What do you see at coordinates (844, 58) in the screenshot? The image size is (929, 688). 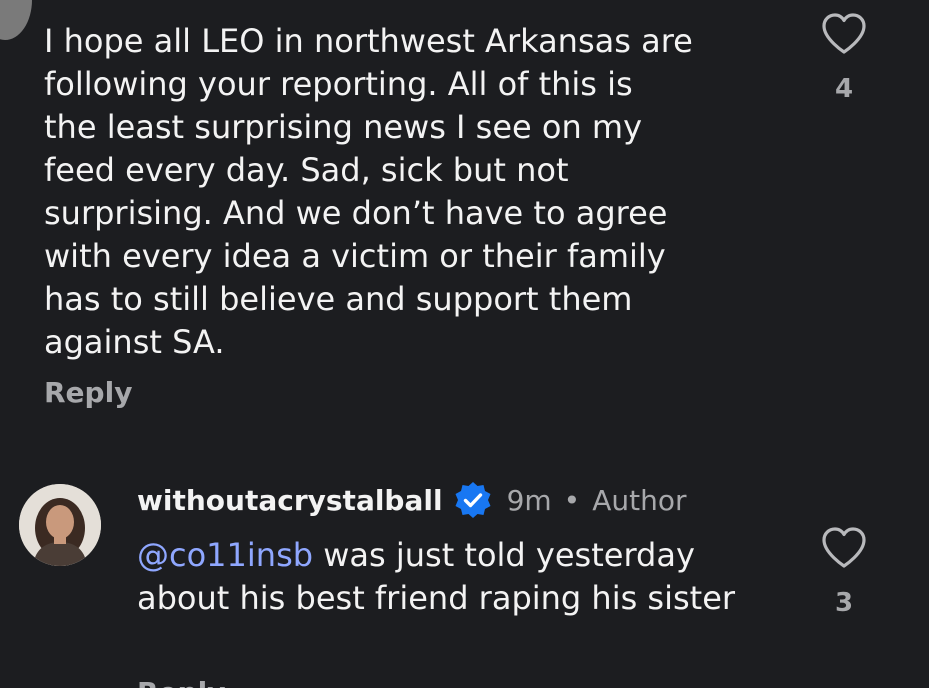 I see `like-group: 4` at bounding box center [844, 58].